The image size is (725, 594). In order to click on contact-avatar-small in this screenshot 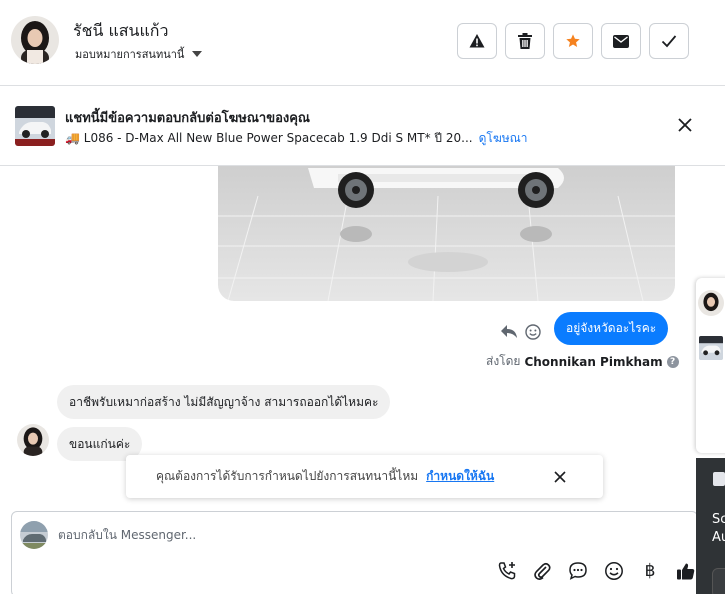, I will do `click(33, 440)`.